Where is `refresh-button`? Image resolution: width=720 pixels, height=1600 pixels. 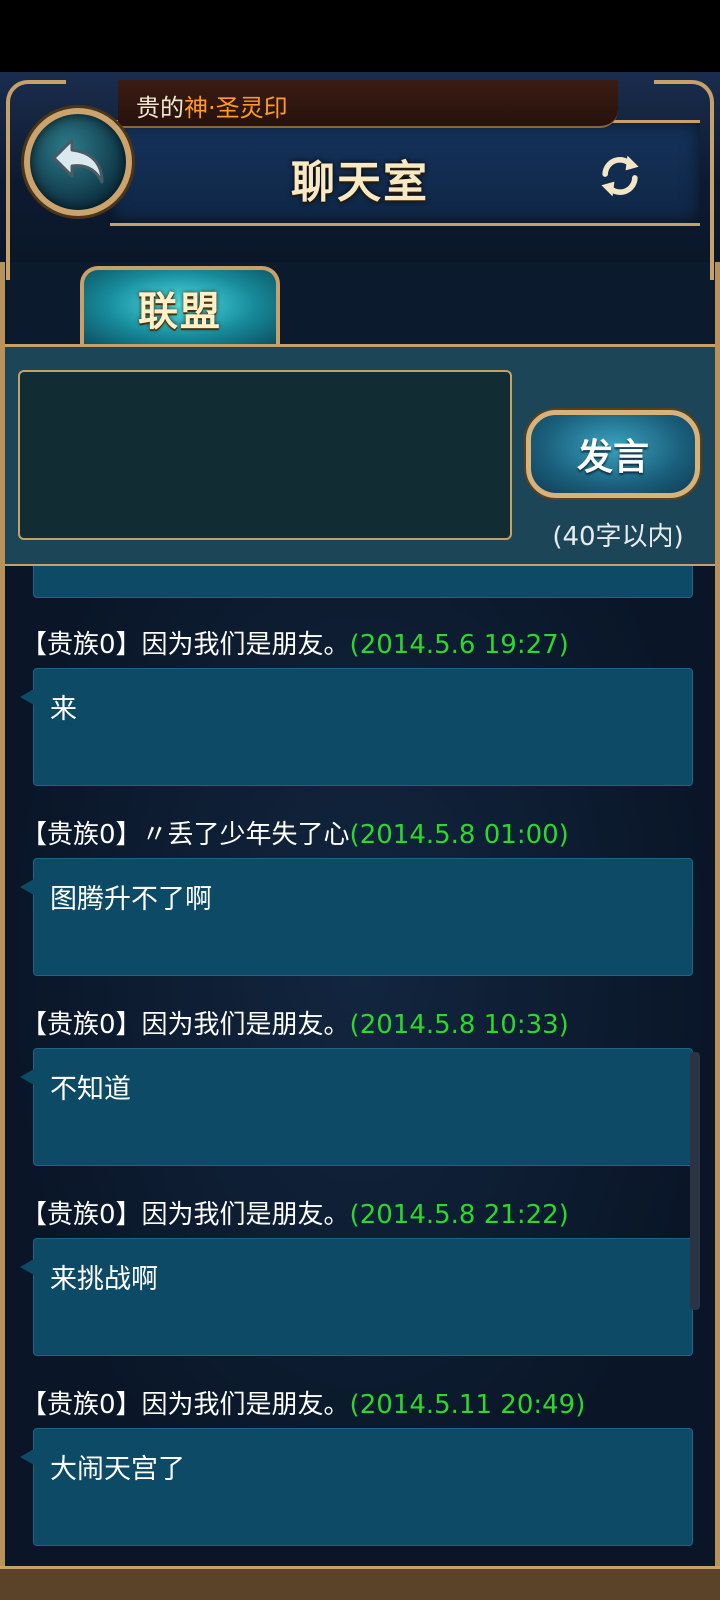
refresh-button is located at coordinates (620, 178).